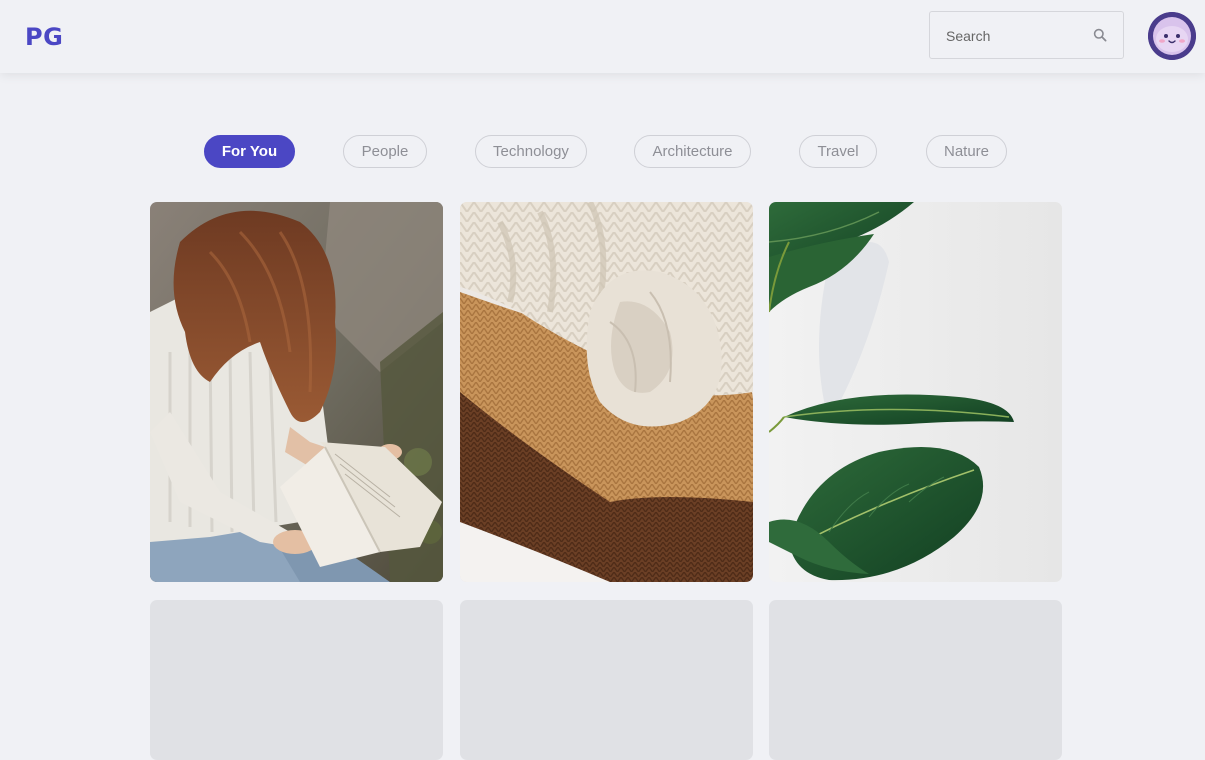 This screenshot has height=760, width=1205. I want to click on tab-technology: Technology, so click(531, 151).